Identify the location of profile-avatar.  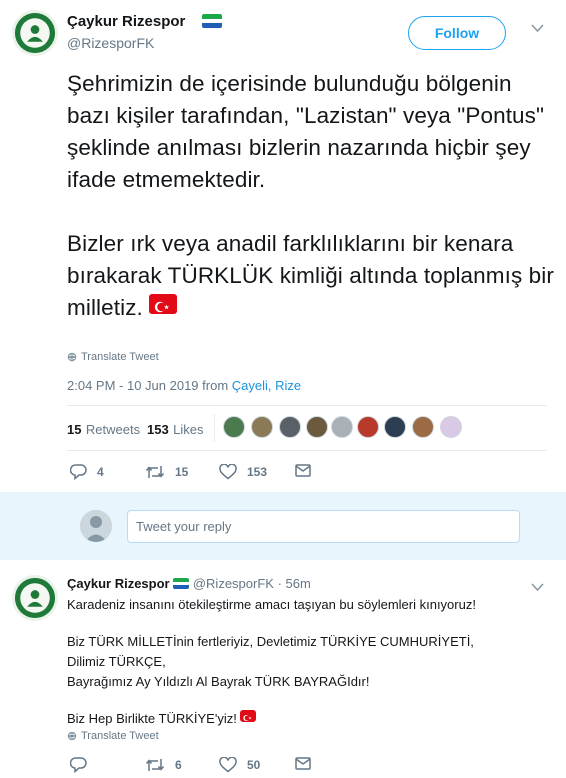
(35, 33).